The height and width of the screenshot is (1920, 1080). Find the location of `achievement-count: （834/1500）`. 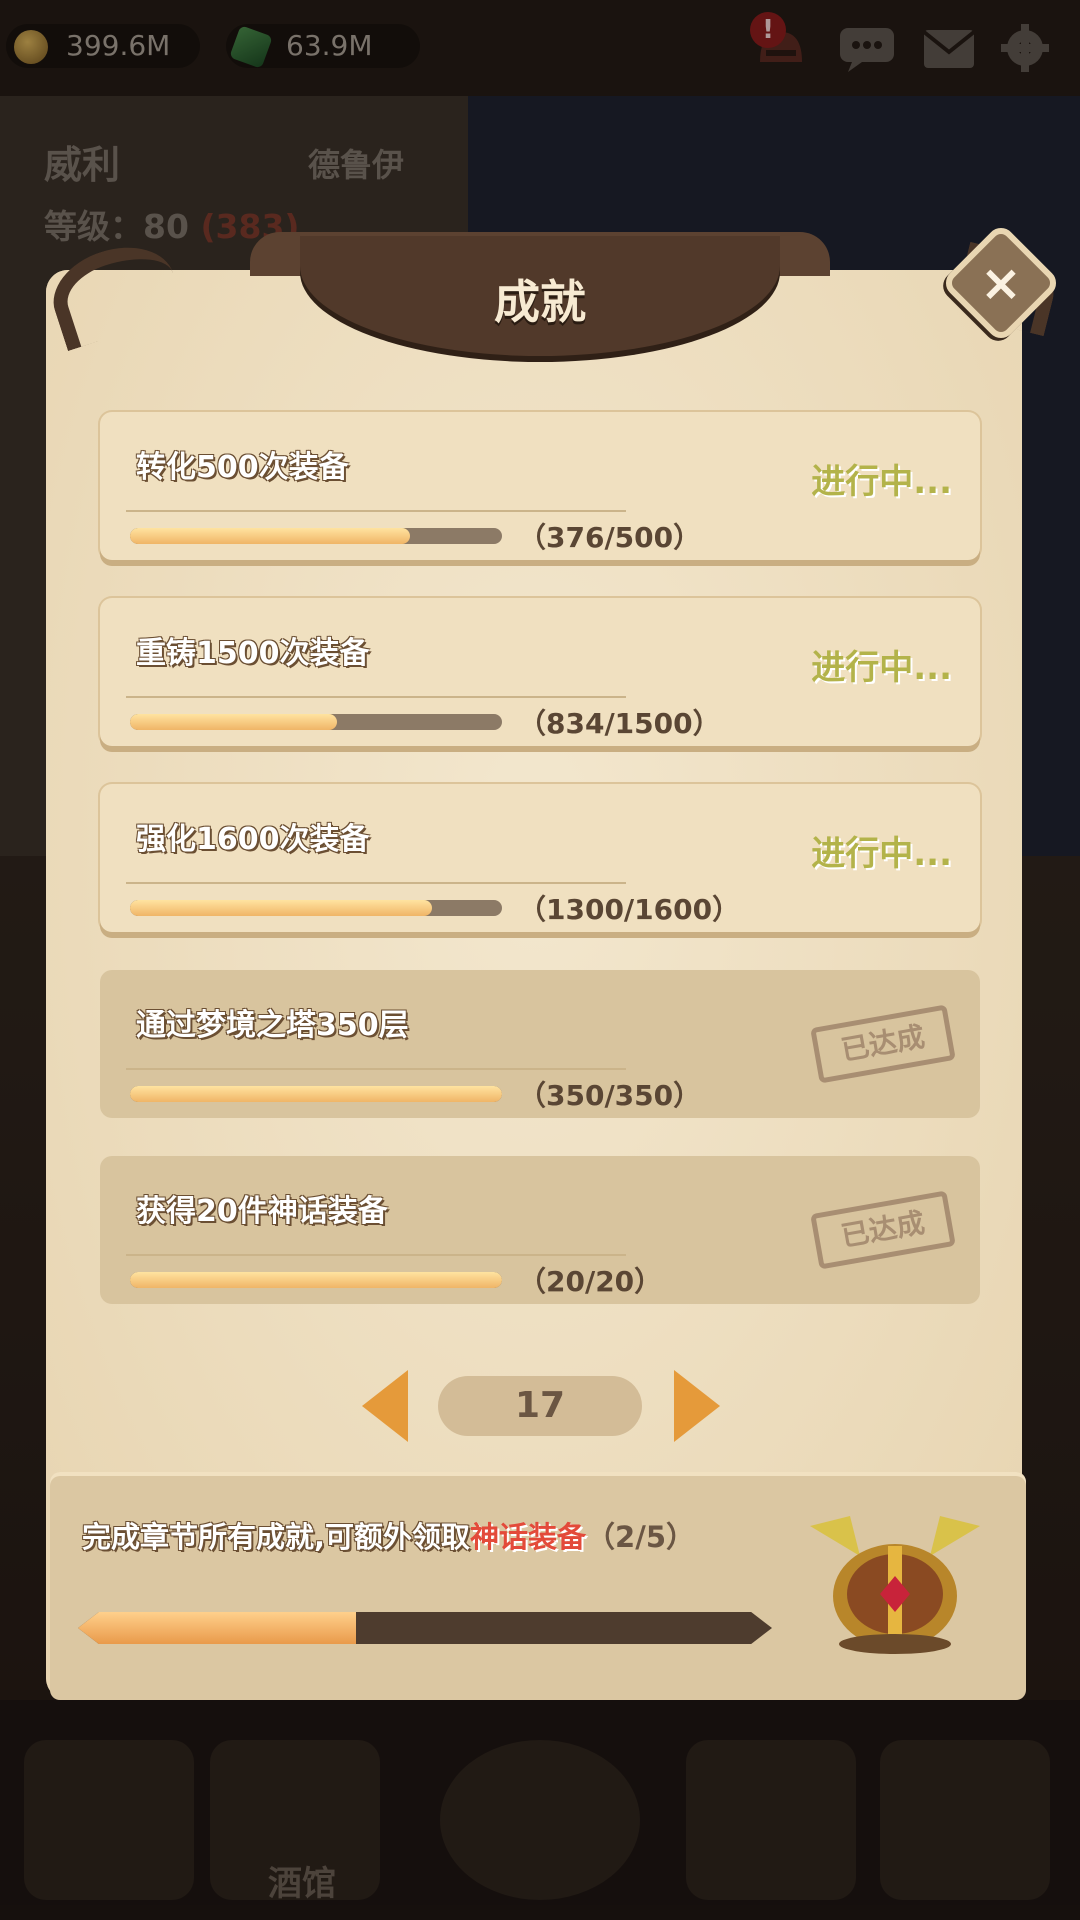

achievement-count: （834/1500） is located at coordinates (619, 723).